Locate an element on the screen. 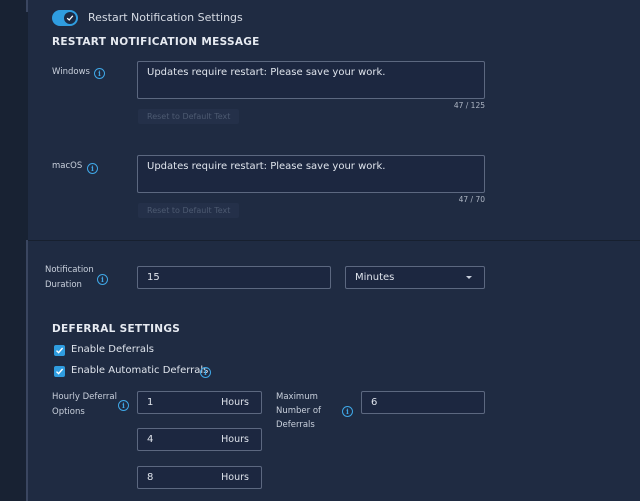 Image resolution: width=640 pixels, height=501 pixels. toggle-knob is located at coordinates (70, 18).